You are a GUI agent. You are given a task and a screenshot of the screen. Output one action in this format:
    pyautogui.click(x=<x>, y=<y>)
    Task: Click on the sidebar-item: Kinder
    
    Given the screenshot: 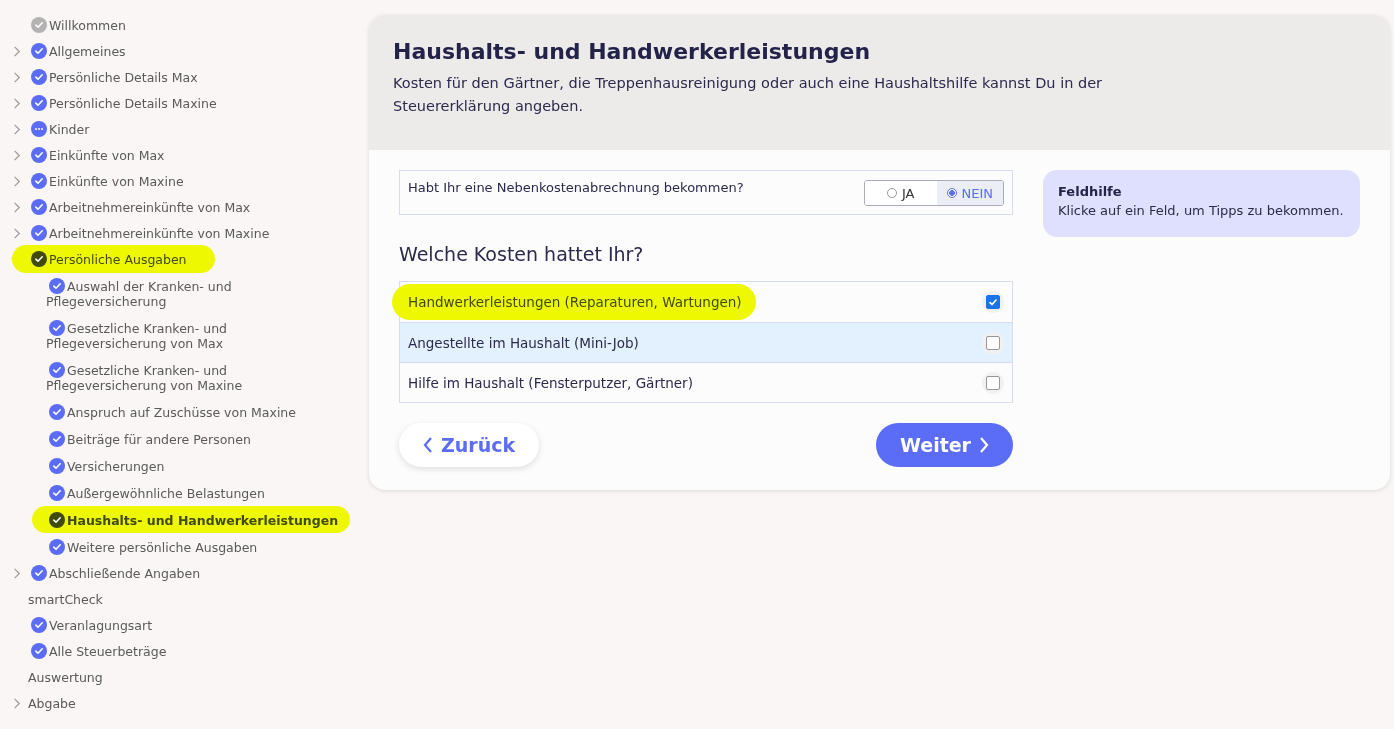 What is the action you would take?
    pyautogui.click(x=60, y=129)
    